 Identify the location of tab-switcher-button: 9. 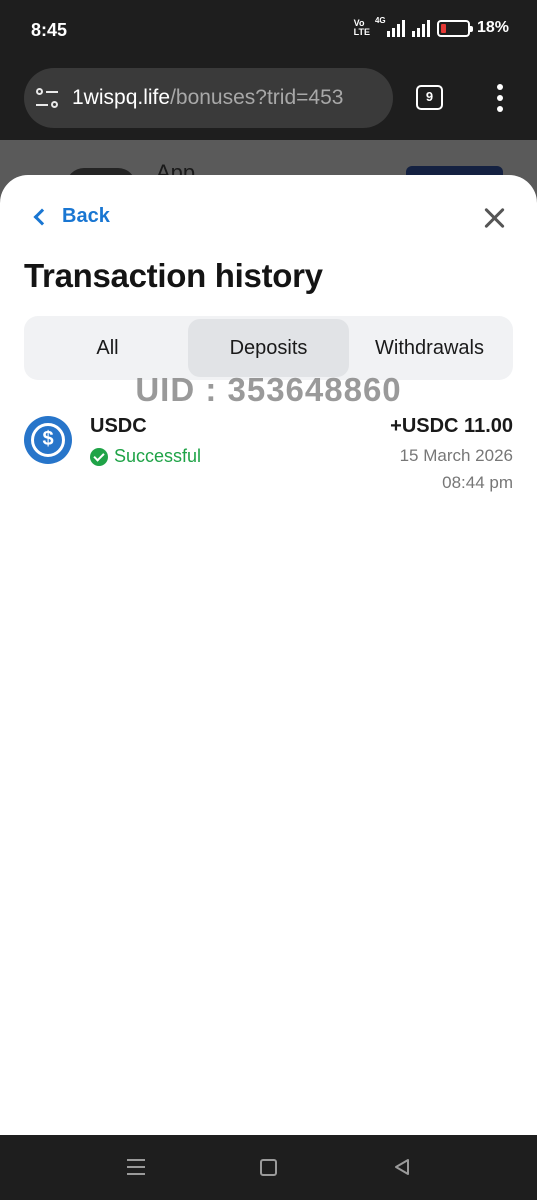
(429, 97).